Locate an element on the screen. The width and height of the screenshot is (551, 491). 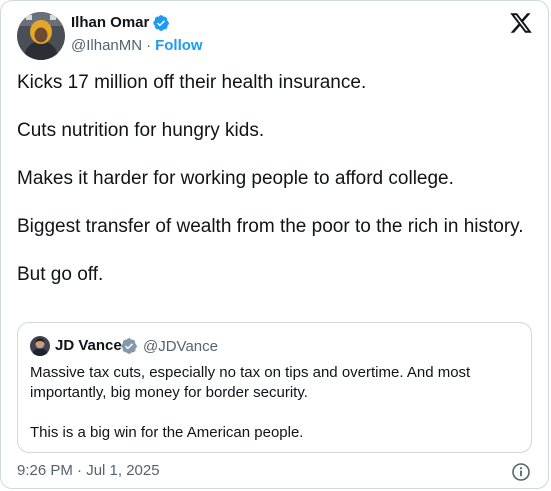
tweet-paragraph: Cuts nutrition for hungry kids. is located at coordinates (141, 130).